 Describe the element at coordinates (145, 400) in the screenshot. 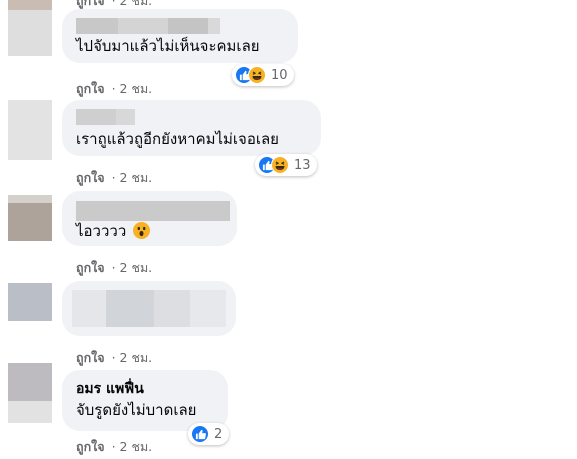

I see `comment-bubble: อมร แพฟื่น จับรูดยังไม่บาดเลย` at that location.